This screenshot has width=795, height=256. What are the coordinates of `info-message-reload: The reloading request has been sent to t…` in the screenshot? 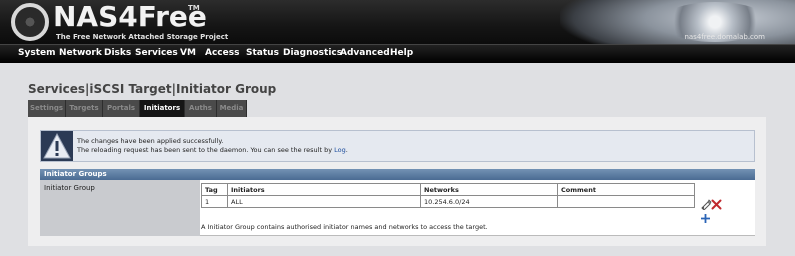 It's located at (212, 150).